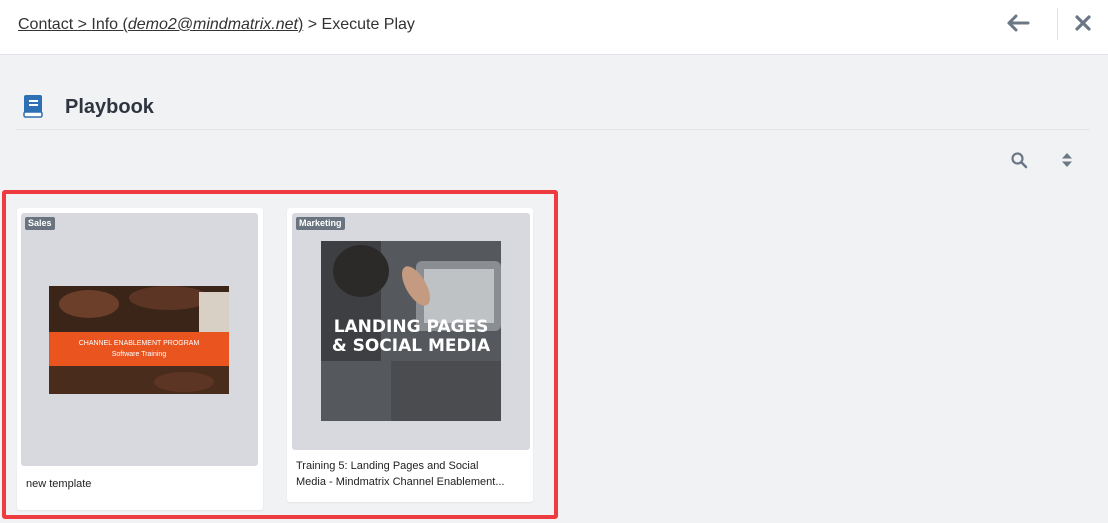  Describe the element at coordinates (1057, 24) in the screenshot. I see `toolbar-divider` at that location.